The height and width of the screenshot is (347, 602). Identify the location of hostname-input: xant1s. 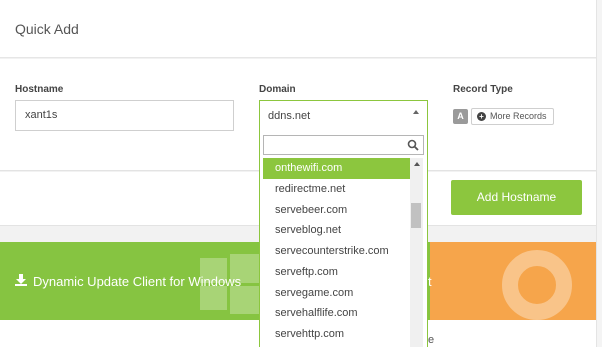
(124, 115).